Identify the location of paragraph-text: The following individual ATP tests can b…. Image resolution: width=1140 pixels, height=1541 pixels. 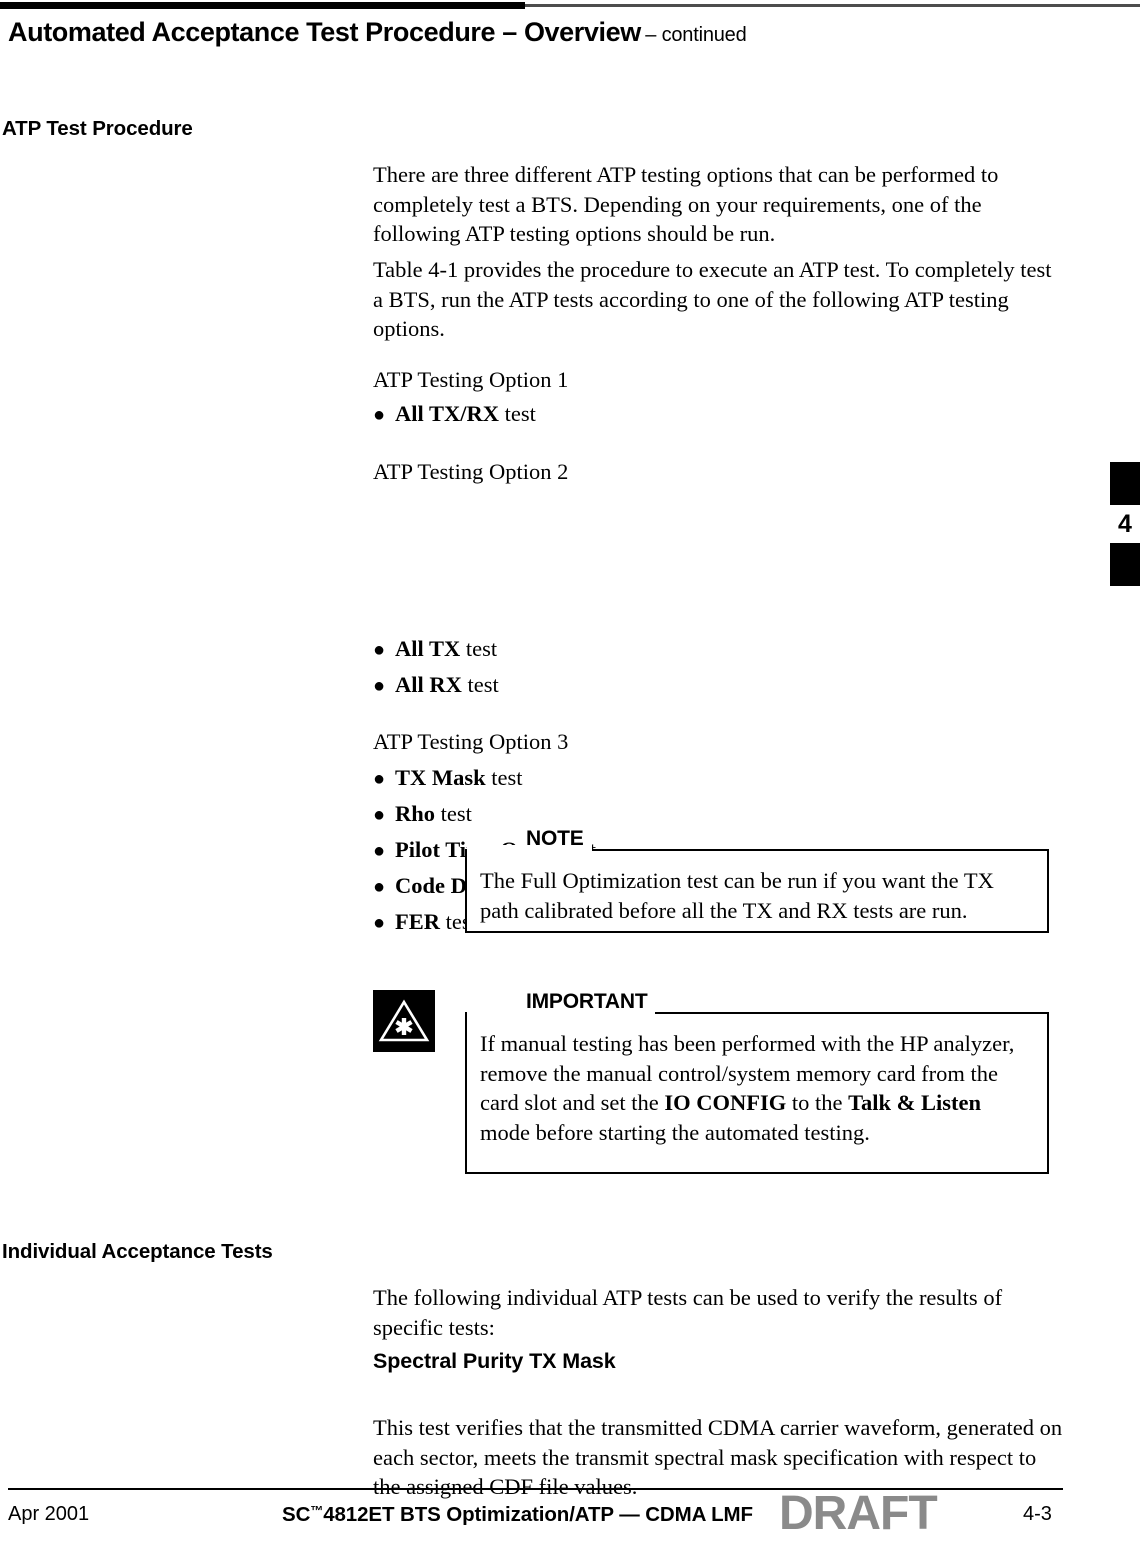
(688, 1312).